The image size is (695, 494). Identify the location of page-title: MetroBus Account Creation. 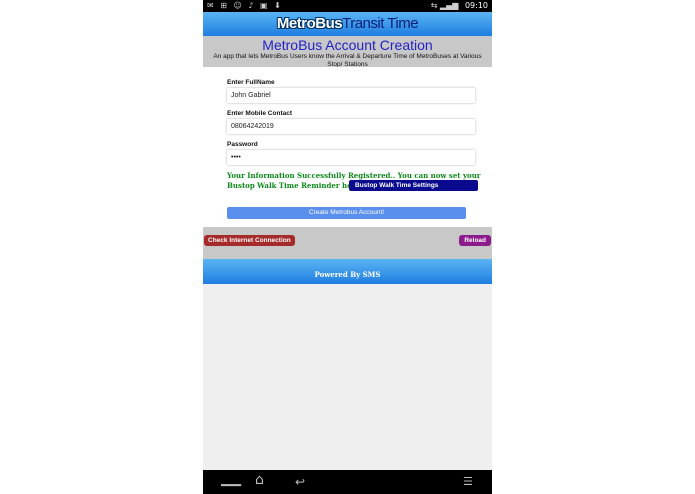
(347, 45).